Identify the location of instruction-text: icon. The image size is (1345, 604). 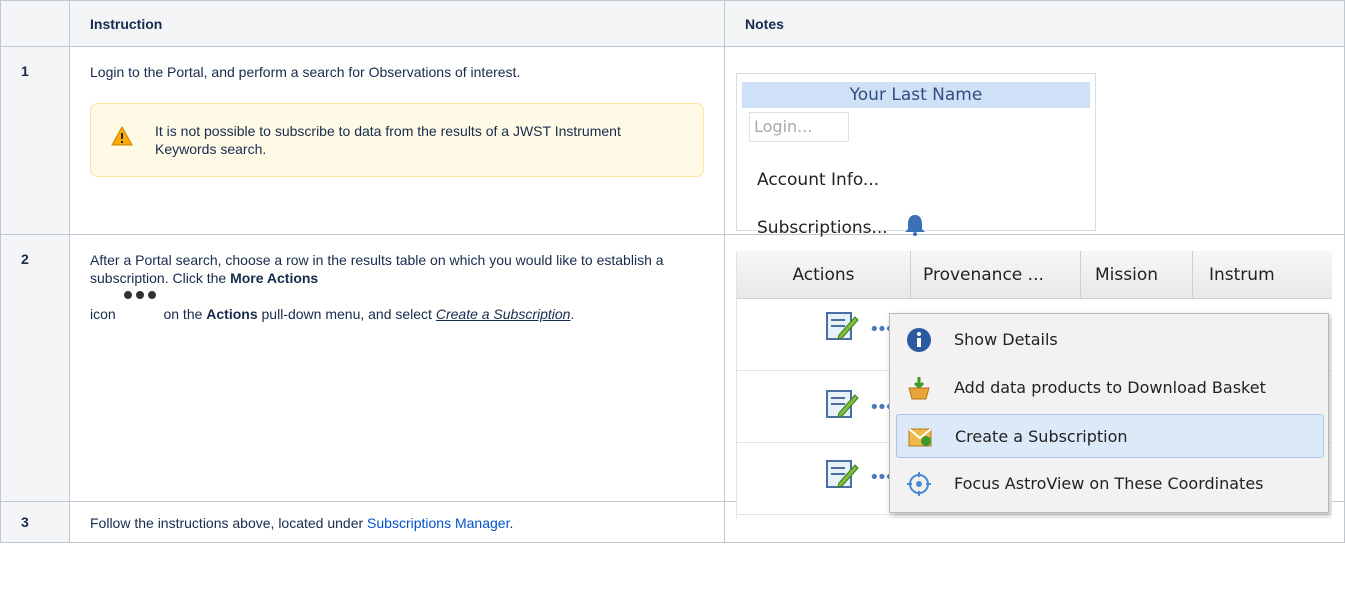
(105, 314).